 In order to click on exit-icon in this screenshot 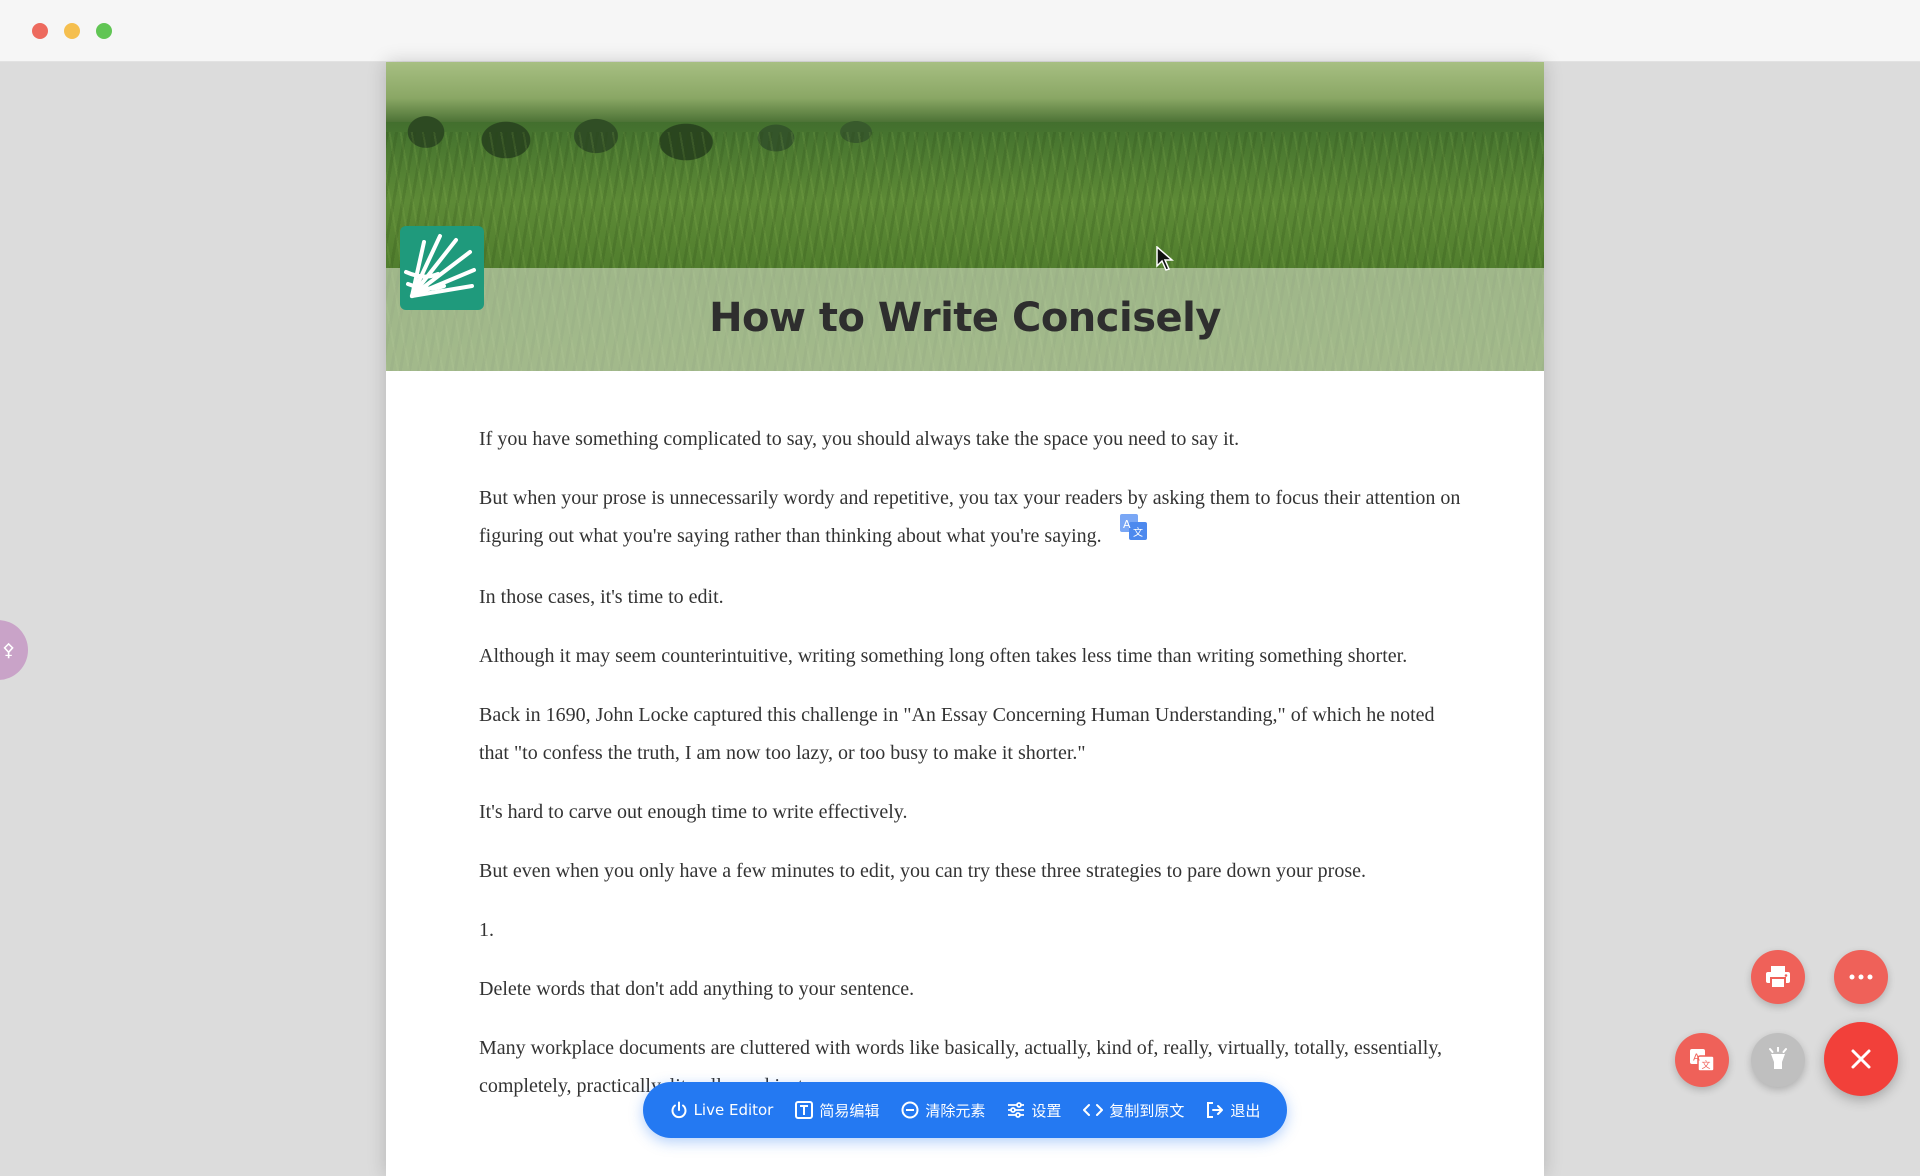, I will do `click(1215, 1110)`.